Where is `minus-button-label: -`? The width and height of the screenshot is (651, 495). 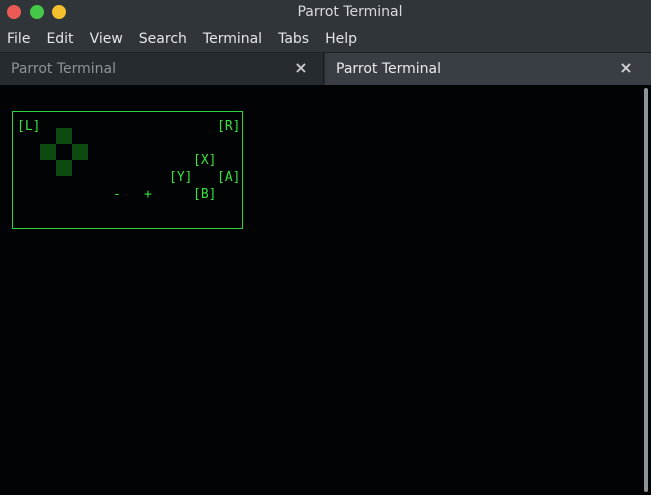
minus-button-label: - is located at coordinates (117, 194).